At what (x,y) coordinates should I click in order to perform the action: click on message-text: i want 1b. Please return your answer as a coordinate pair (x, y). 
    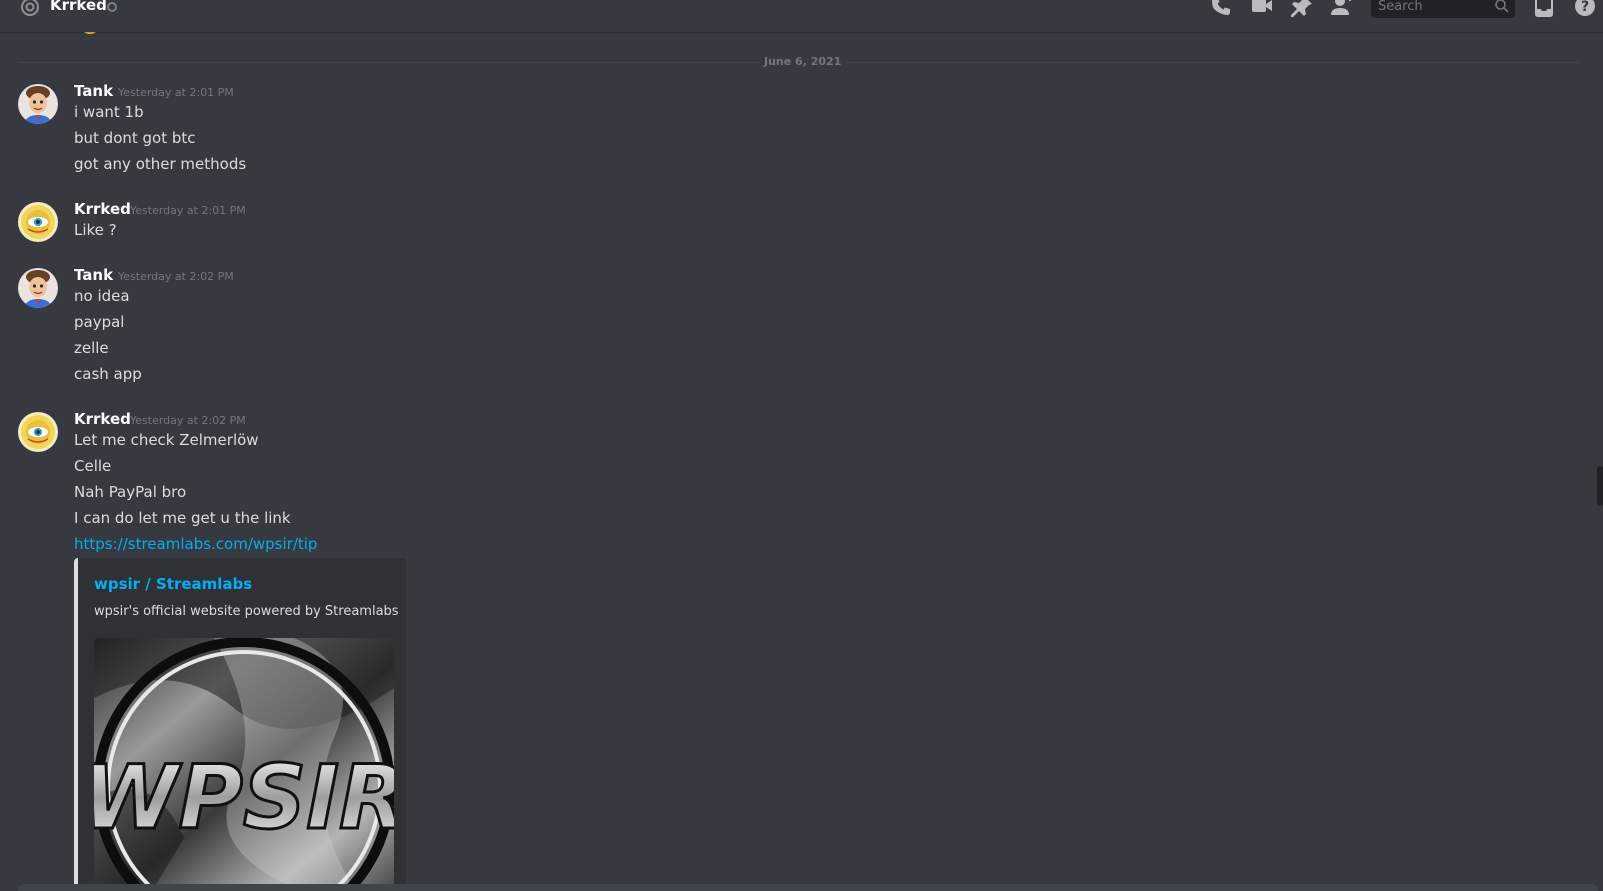
    Looking at the image, I should click on (109, 112).